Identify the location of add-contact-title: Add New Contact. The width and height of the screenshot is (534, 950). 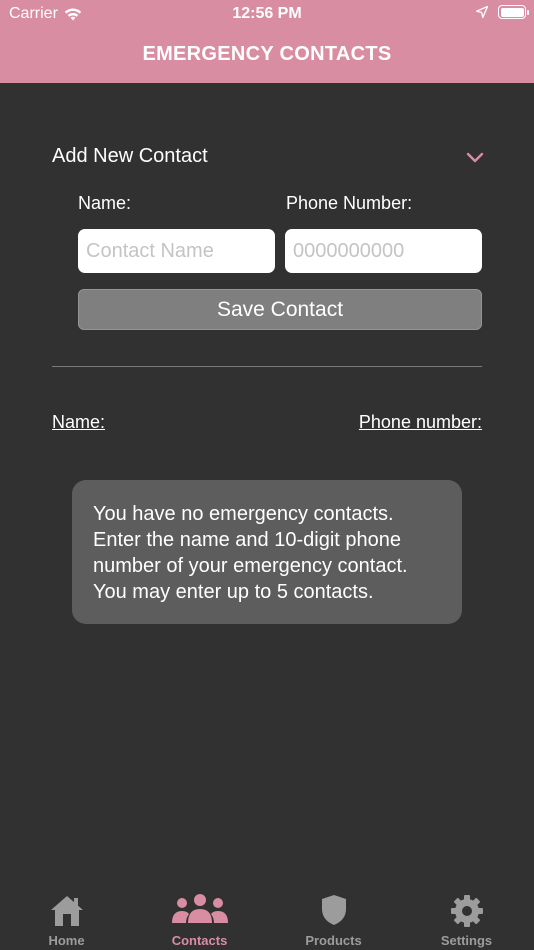
(130, 156).